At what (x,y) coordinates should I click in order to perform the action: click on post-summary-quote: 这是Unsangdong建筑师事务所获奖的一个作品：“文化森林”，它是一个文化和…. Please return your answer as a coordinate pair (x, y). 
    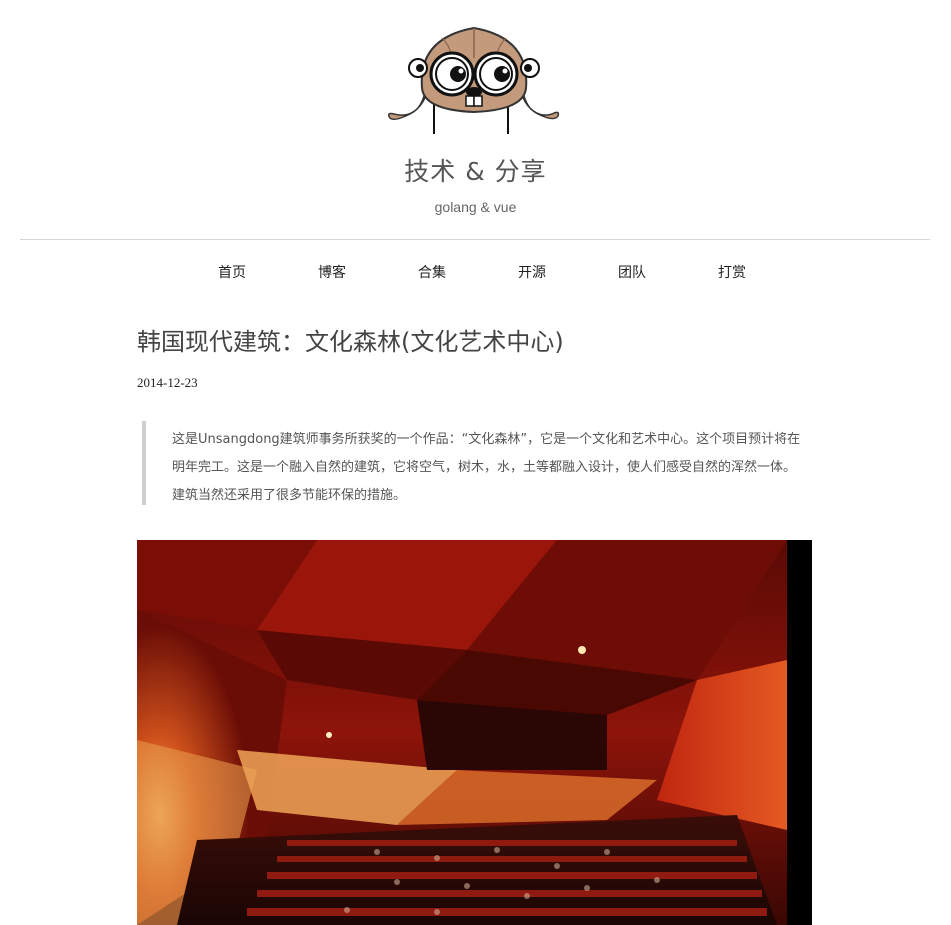
    Looking at the image, I should click on (474, 463).